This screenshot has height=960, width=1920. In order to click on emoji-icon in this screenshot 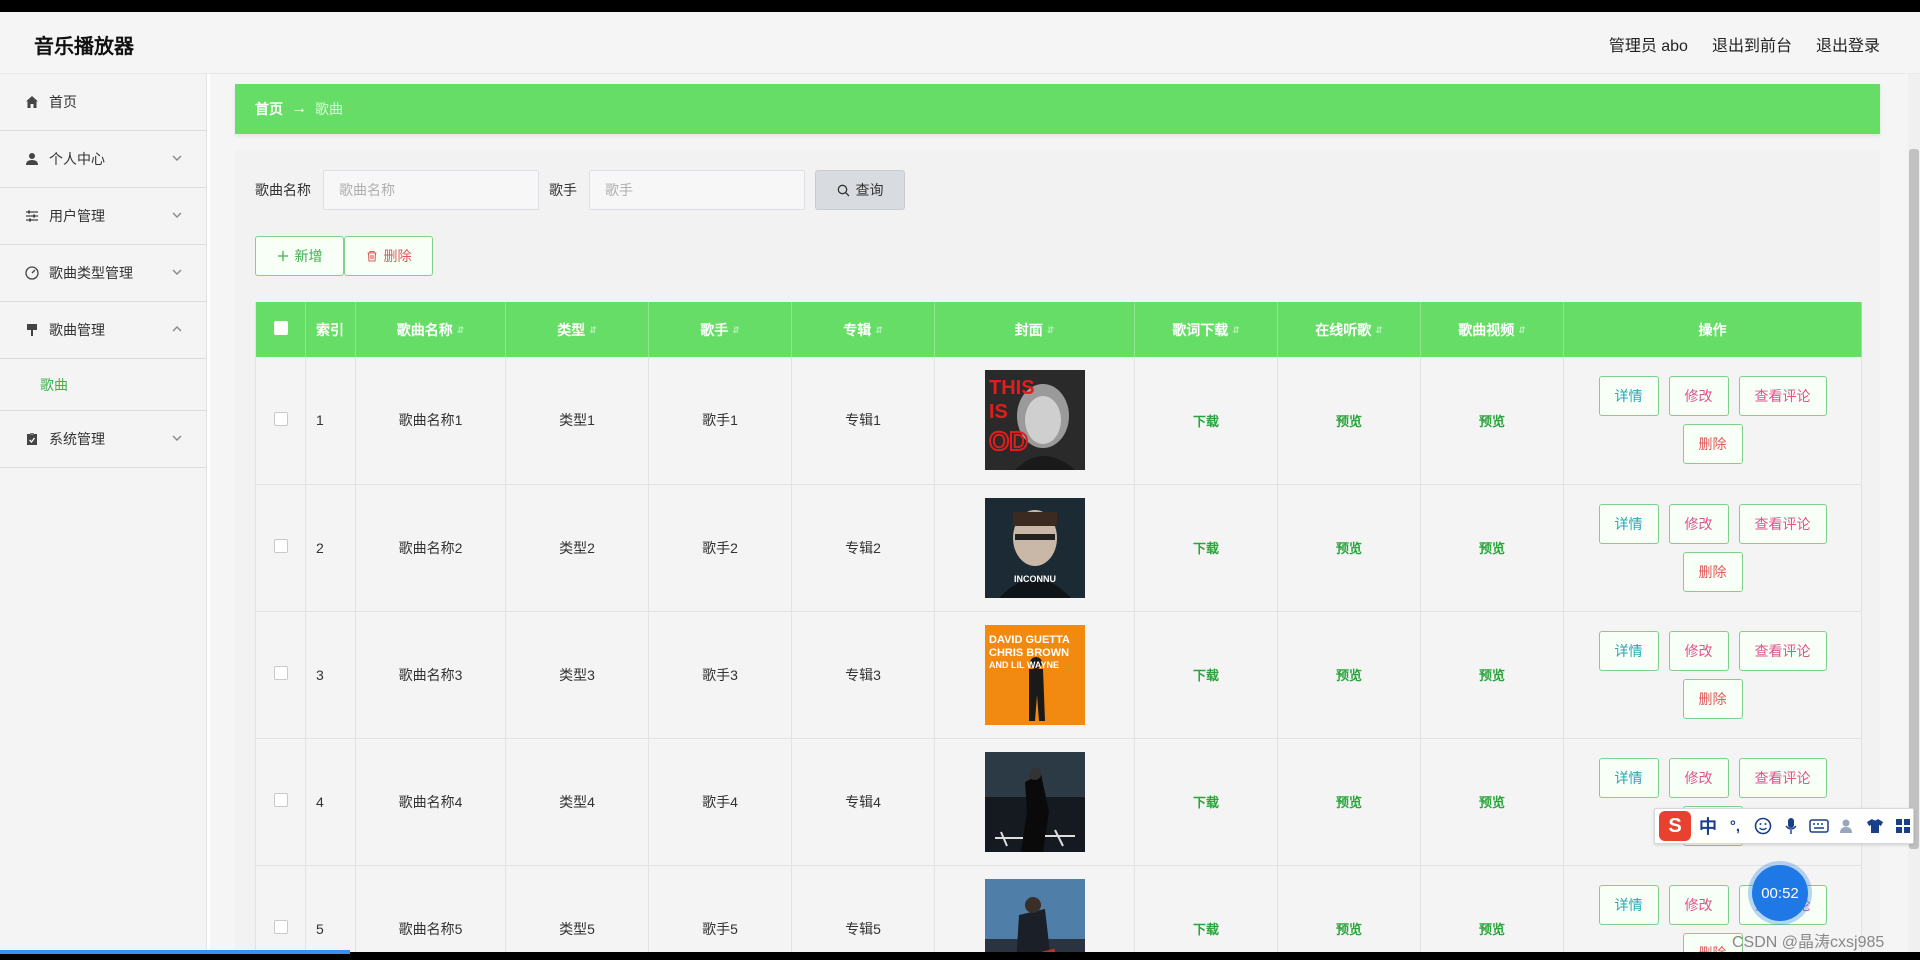, I will do `click(1763, 826)`.